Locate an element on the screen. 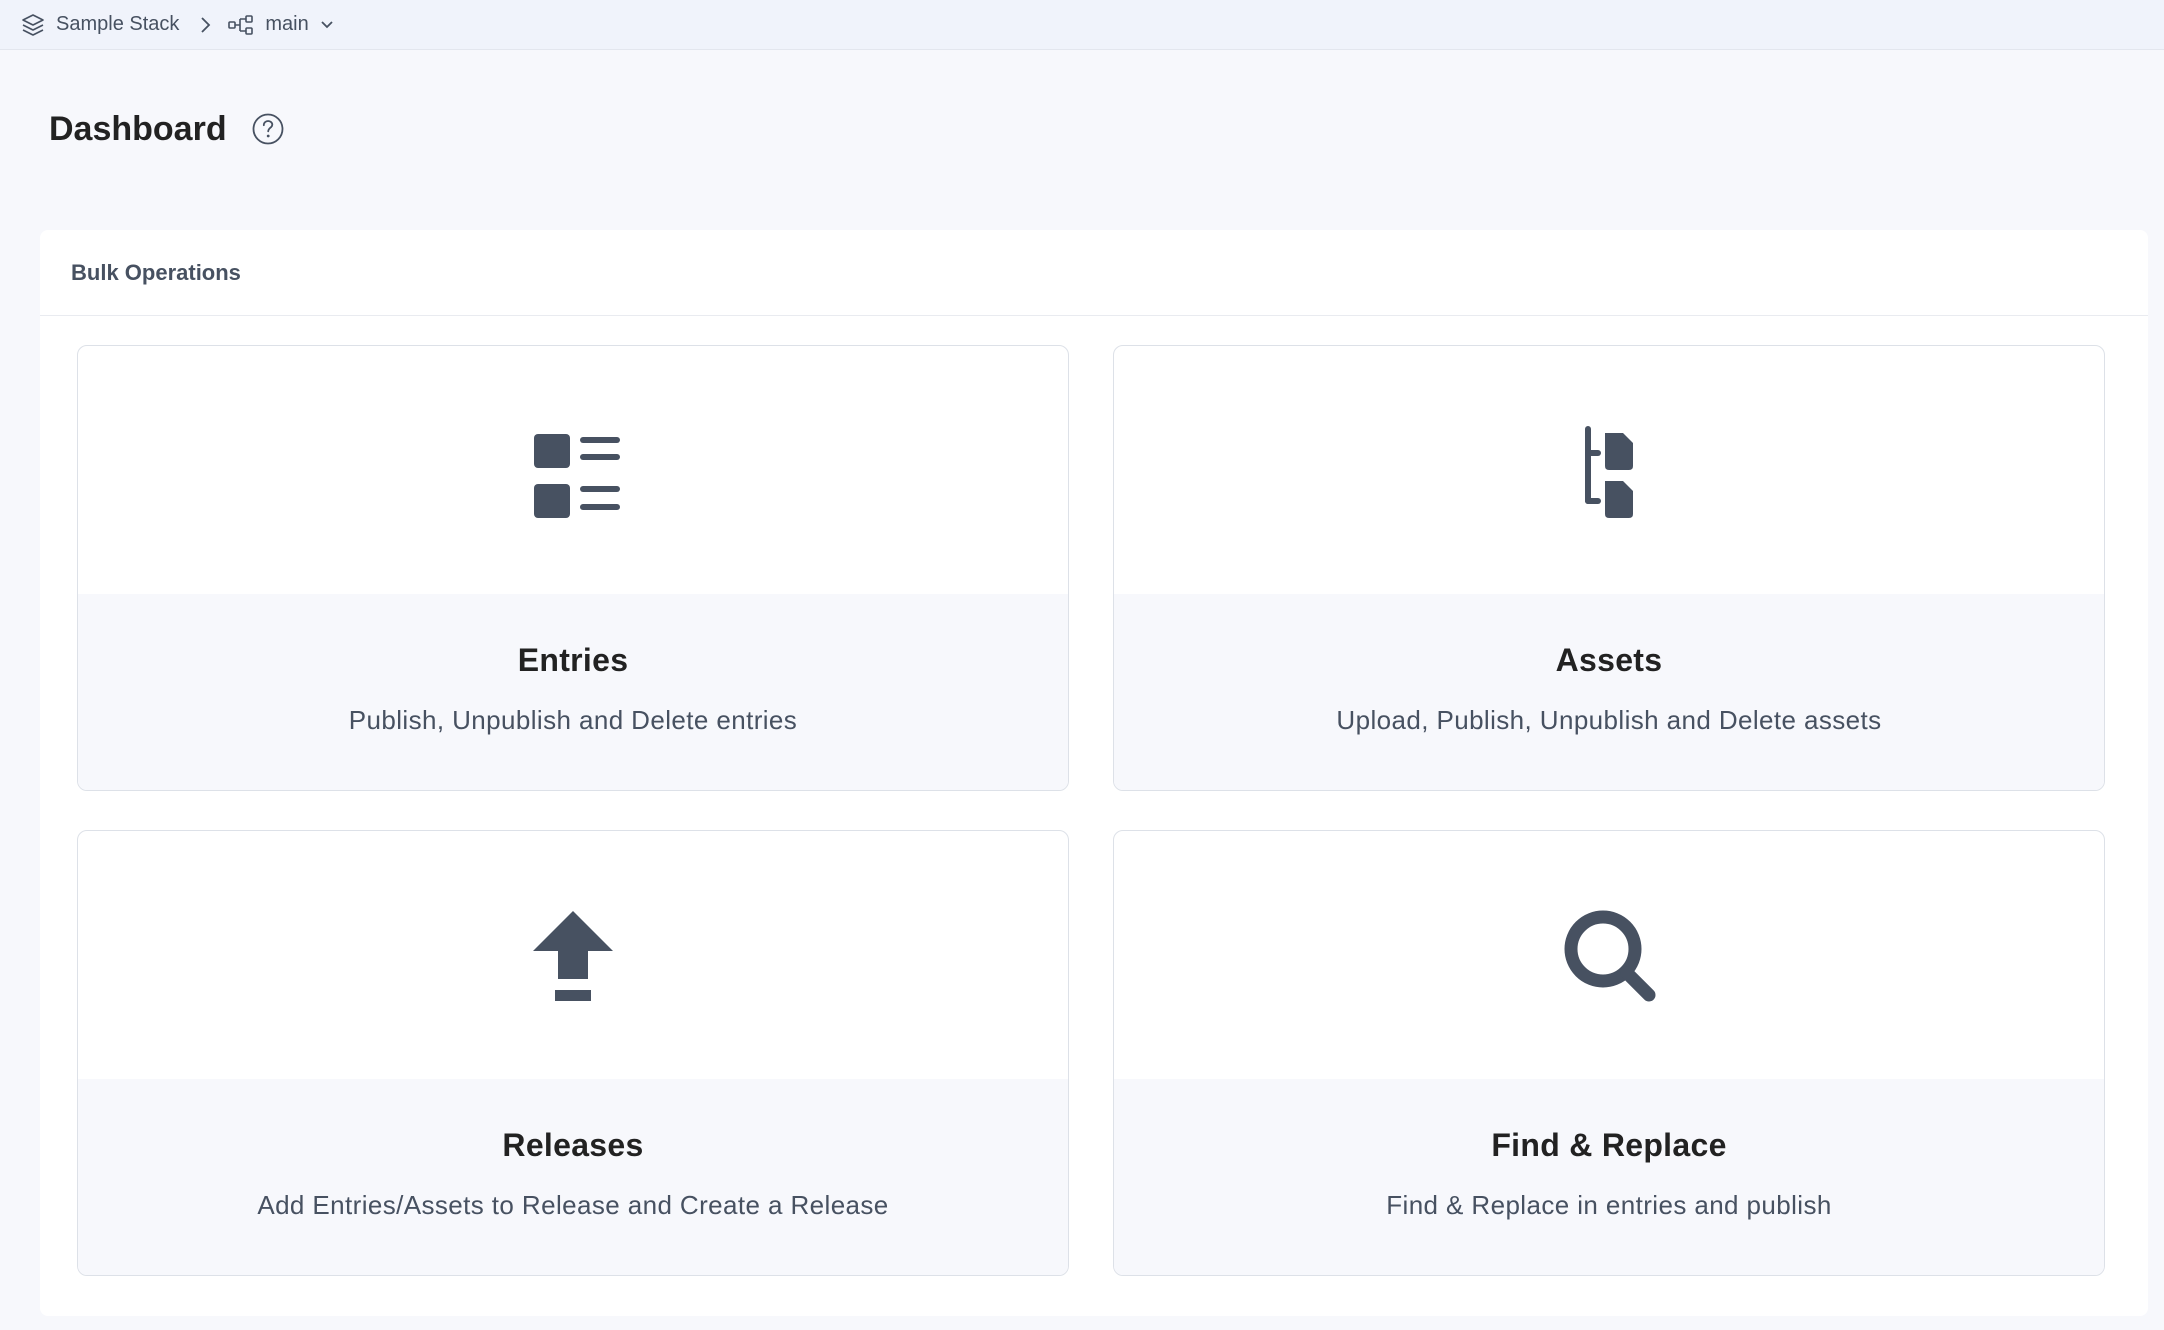 This screenshot has width=2164, height=1330. branch-name: main is located at coordinates (287, 24).